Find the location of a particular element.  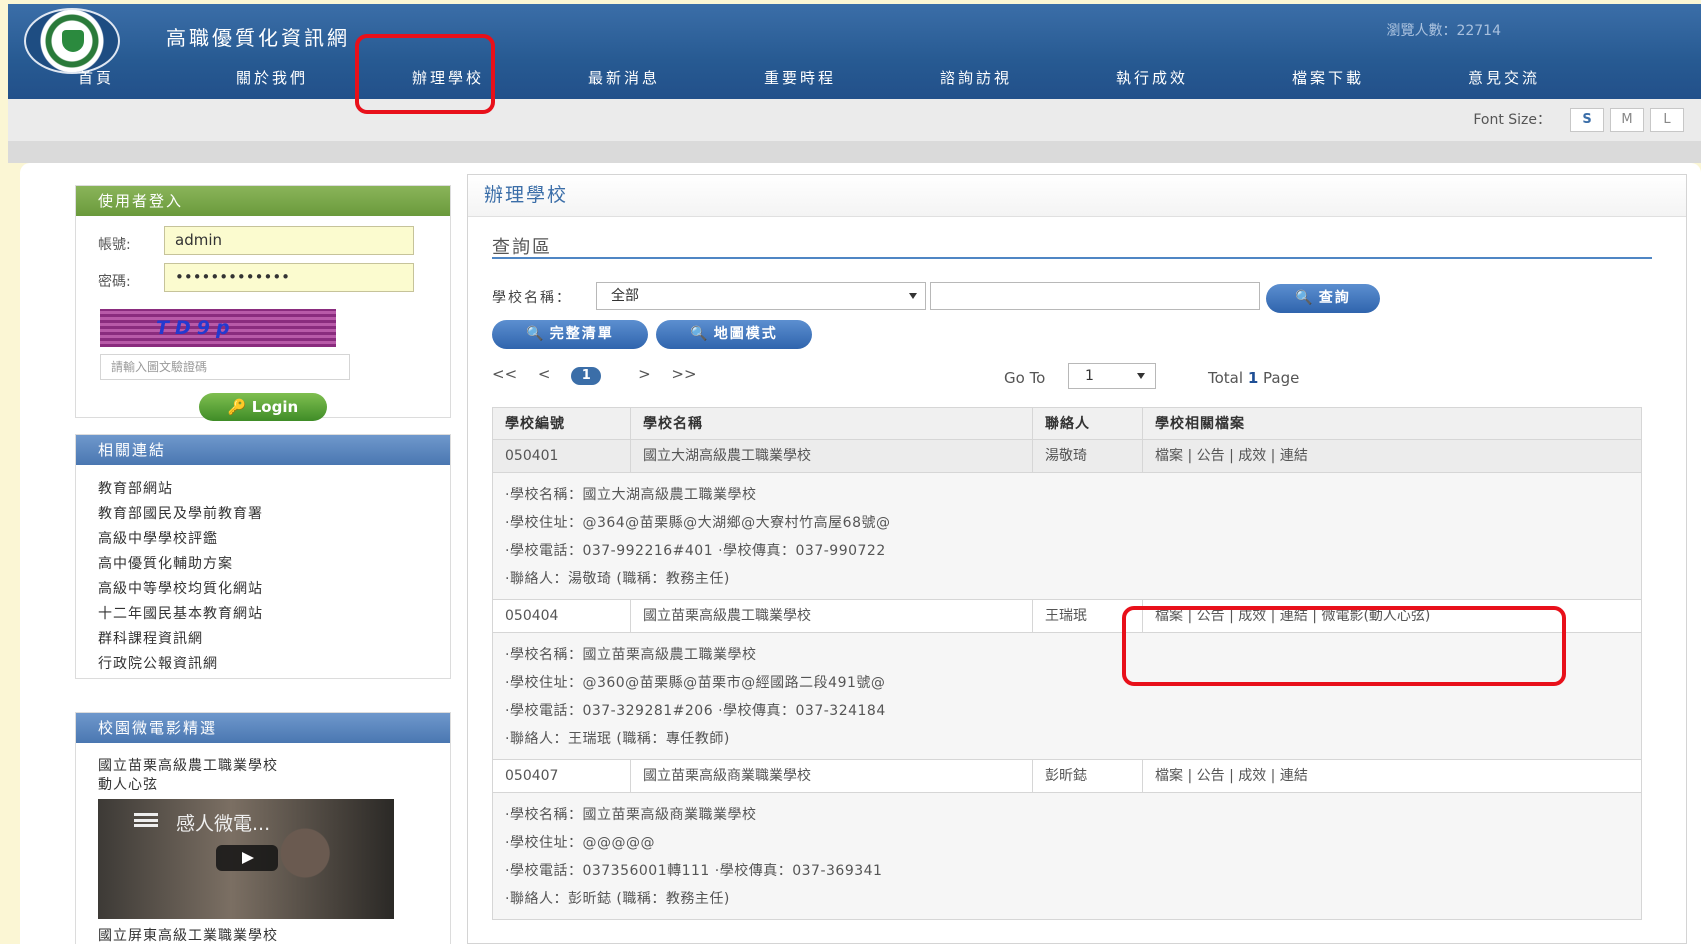

detail-phone: ·學校電話：037-992216#401 ·學校傳真：037-990722 is located at coordinates (695, 551).